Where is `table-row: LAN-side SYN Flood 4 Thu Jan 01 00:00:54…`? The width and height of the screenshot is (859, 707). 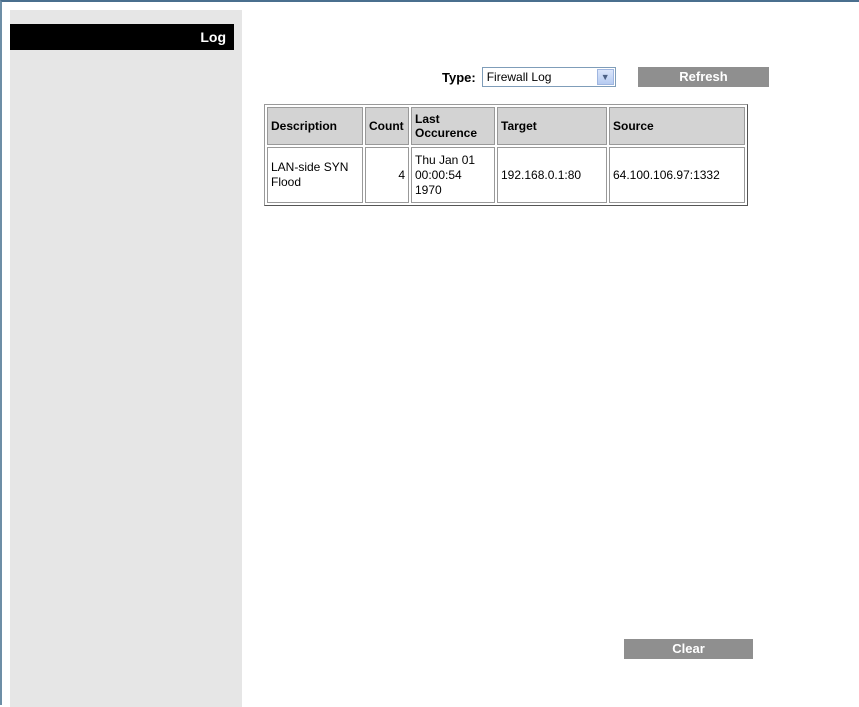 table-row: LAN-side SYN Flood 4 Thu Jan 01 00:00:54… is located at coordinates (506, 175).